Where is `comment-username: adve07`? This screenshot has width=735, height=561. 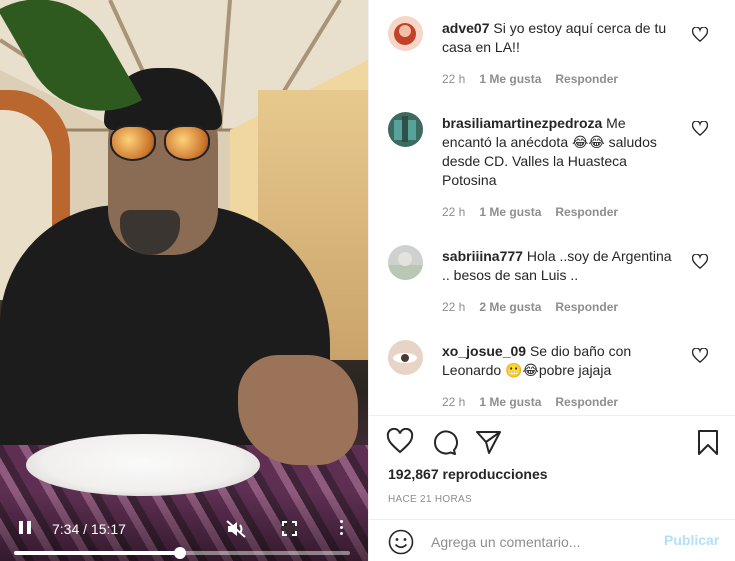 comment-username: adve07 is located at coordinates (465, 28).